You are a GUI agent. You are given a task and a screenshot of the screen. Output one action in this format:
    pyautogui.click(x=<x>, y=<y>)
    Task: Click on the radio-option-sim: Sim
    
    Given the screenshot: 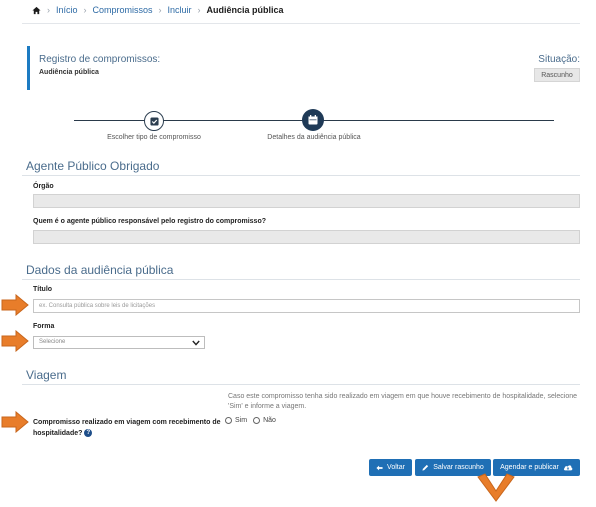 What is the action you would take?
    pyautogui.click(x=236, y=420)
    